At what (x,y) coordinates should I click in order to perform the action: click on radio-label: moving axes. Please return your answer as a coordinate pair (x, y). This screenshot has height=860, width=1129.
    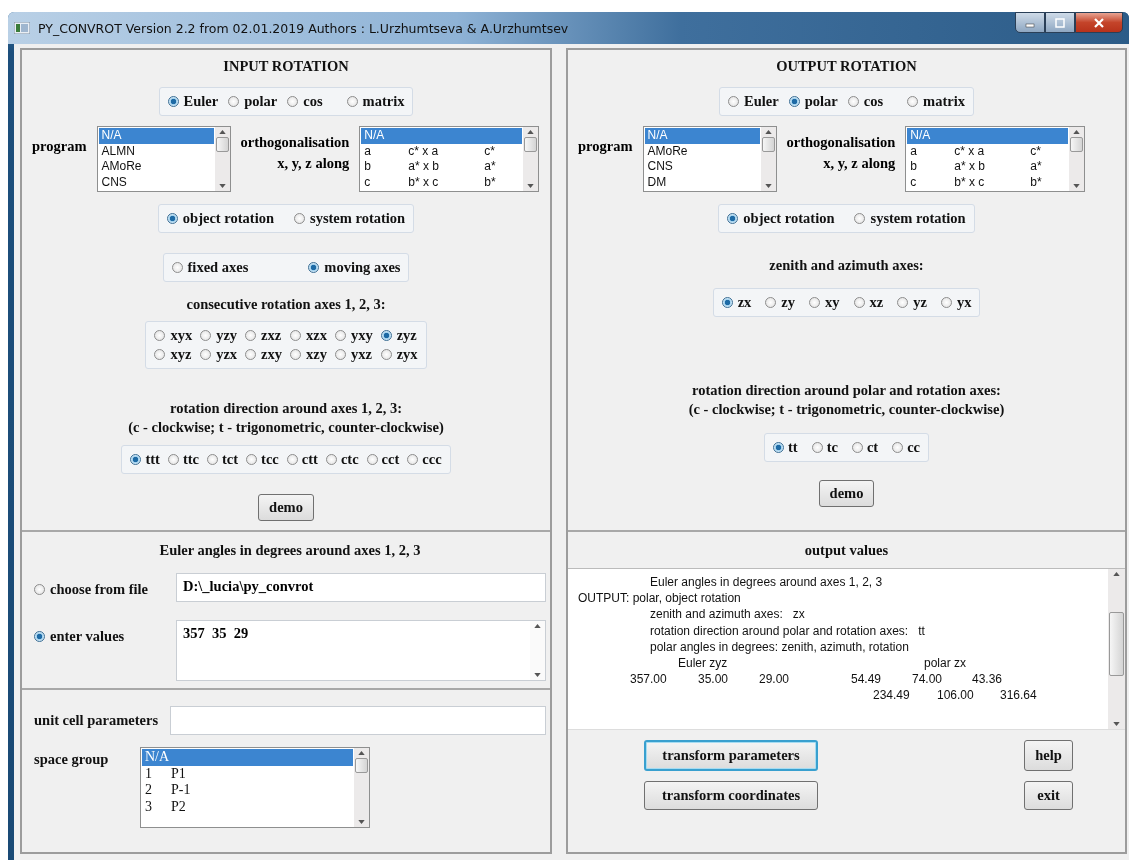
    Looking at the image, I should click on (362, 267).